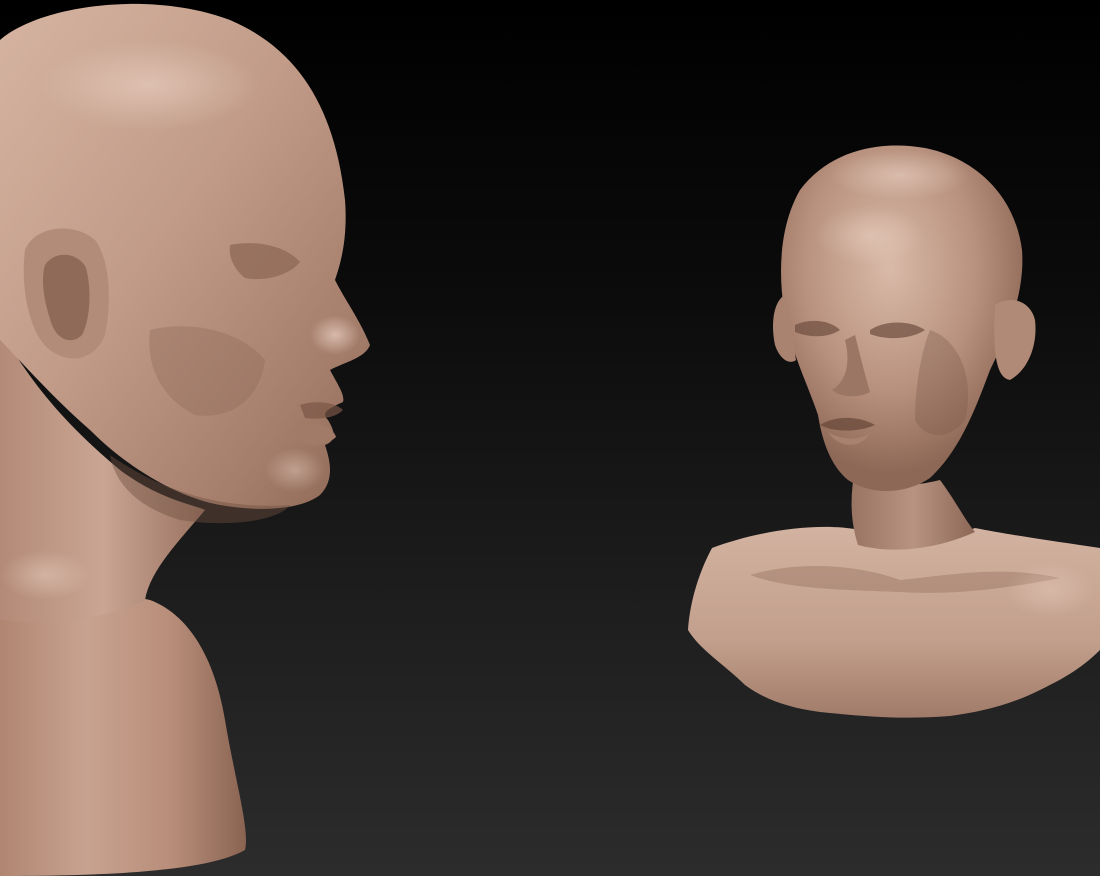 The width and height of the screenshot is (1100, 876). Describe the element at coordinates (123, 735) in the screenshot. I see `profile-torso` at that location.